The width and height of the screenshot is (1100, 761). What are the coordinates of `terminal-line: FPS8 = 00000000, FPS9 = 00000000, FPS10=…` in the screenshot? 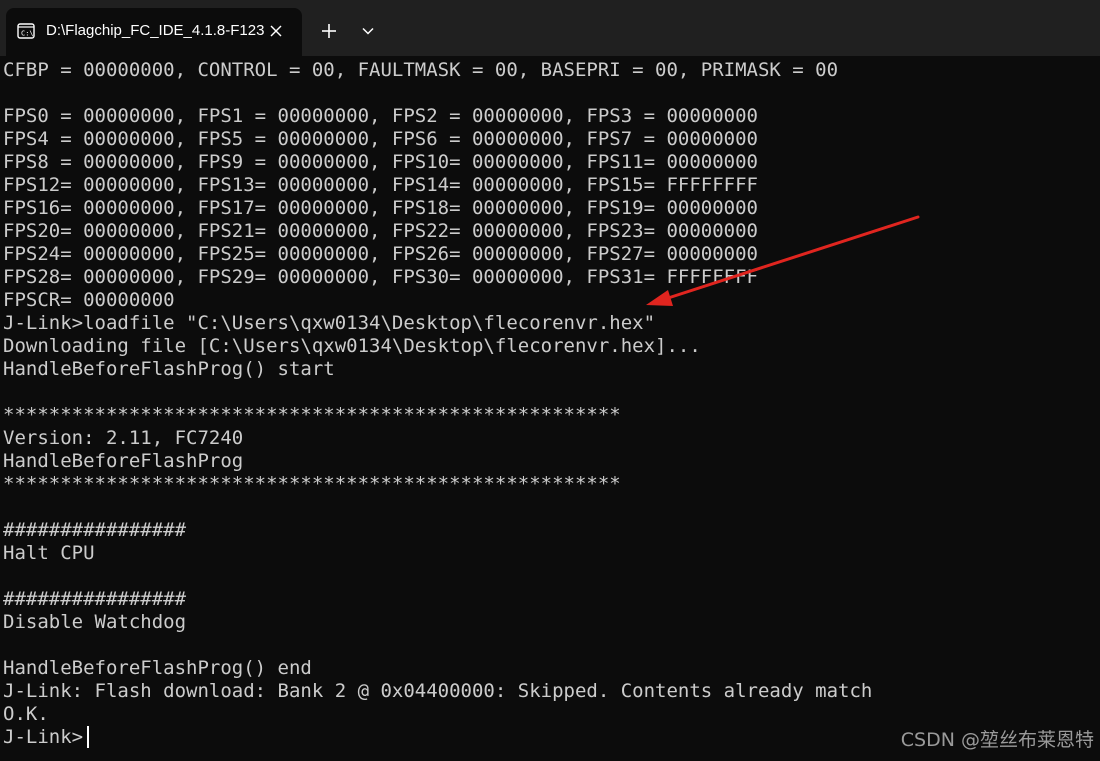 It's located at (380, 162).